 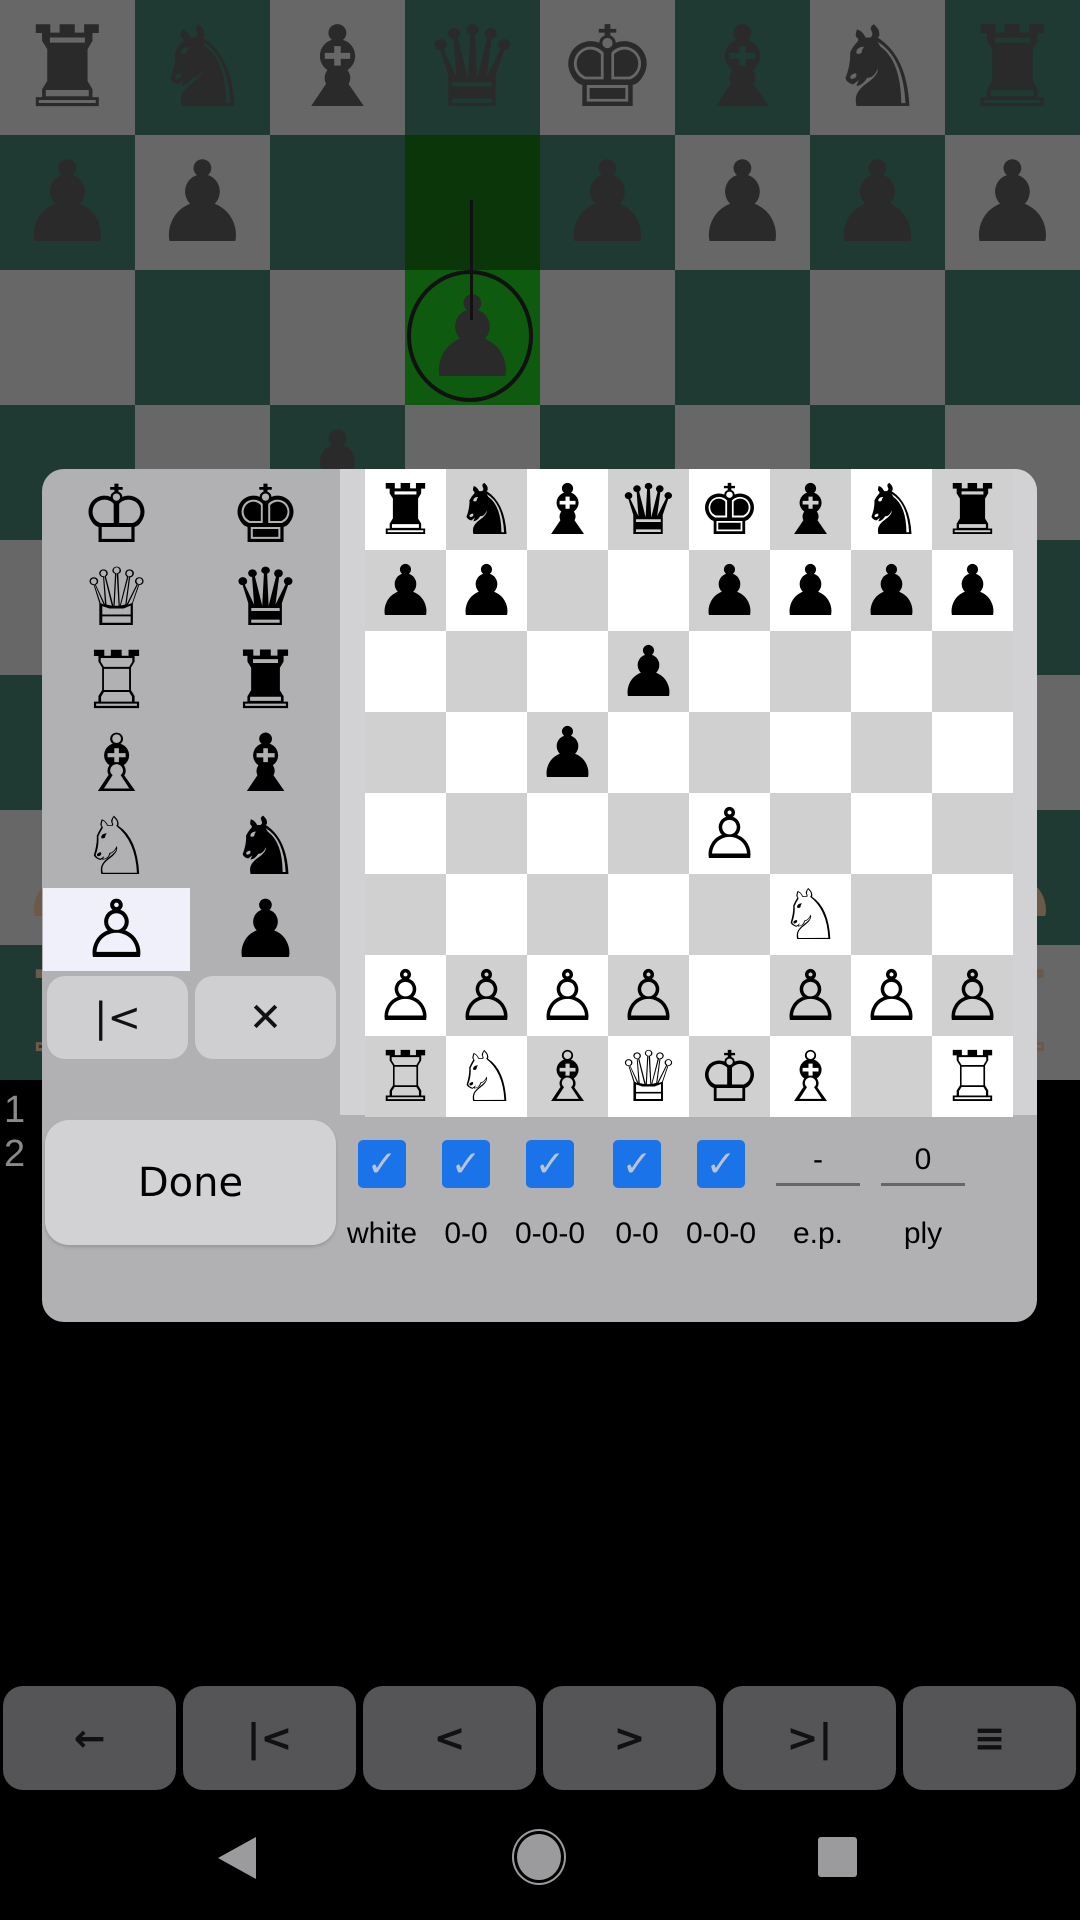 I want to click on edit-square-b5, so click(x=486, y=752).